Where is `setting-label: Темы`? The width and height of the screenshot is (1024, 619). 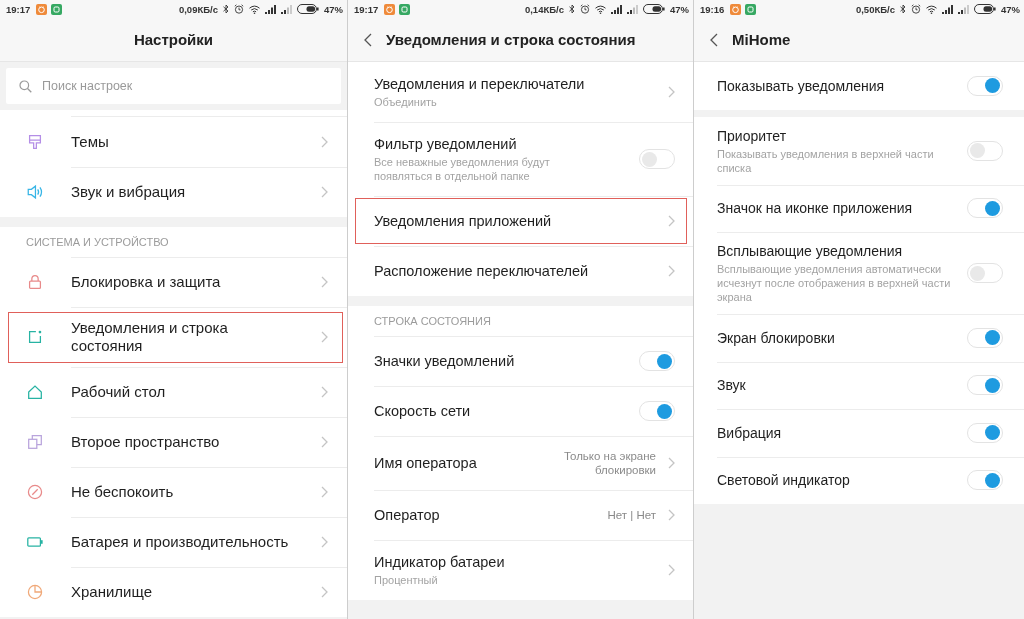
setting-label: Темы is located at coordinates (90, 142).